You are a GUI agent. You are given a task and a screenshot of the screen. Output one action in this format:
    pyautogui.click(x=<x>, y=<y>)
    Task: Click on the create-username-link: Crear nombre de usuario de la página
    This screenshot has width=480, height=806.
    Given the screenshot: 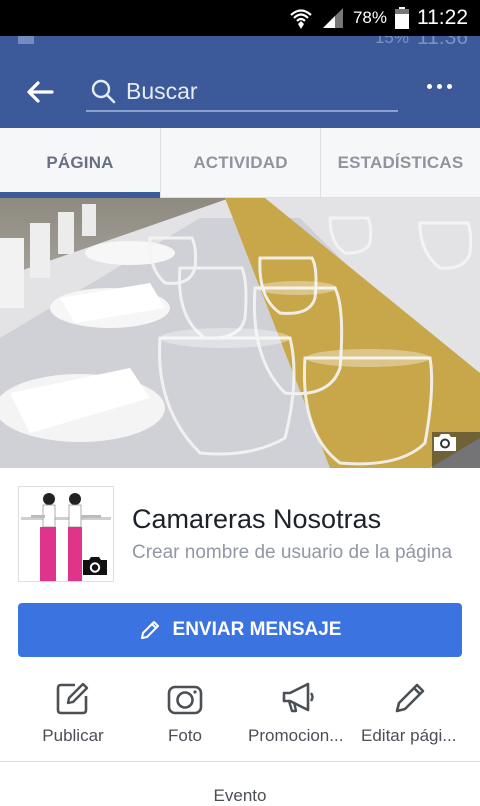 What is the action you would take?
    pyautogui.click(x=292, y=553)
    